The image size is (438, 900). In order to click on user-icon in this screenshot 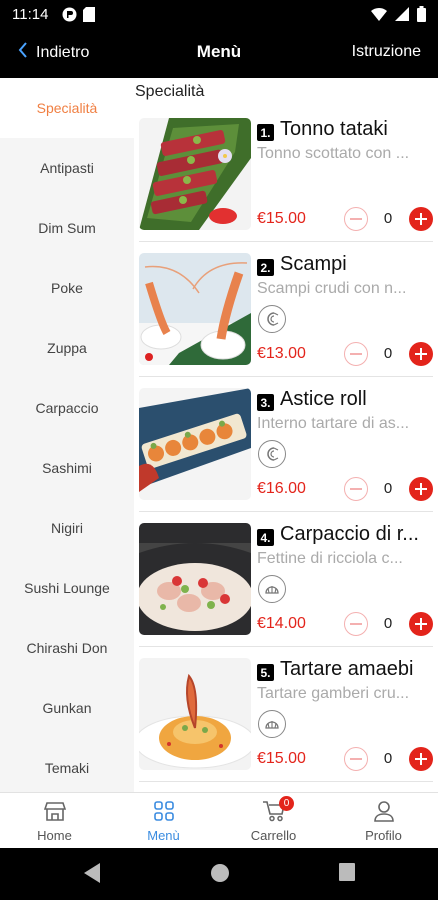, I will do `click(384, 812)`.